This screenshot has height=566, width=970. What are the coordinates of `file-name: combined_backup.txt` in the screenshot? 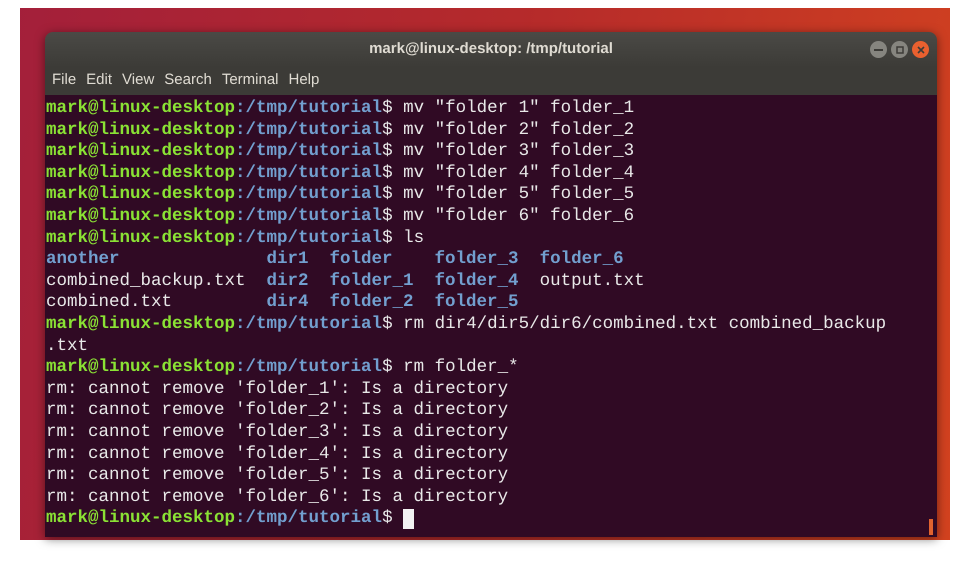 It's located at (146, 280).